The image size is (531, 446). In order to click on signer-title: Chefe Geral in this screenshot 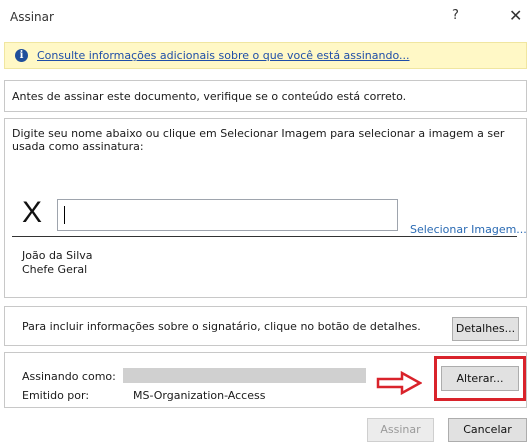, I will do `click(55, 269)`.